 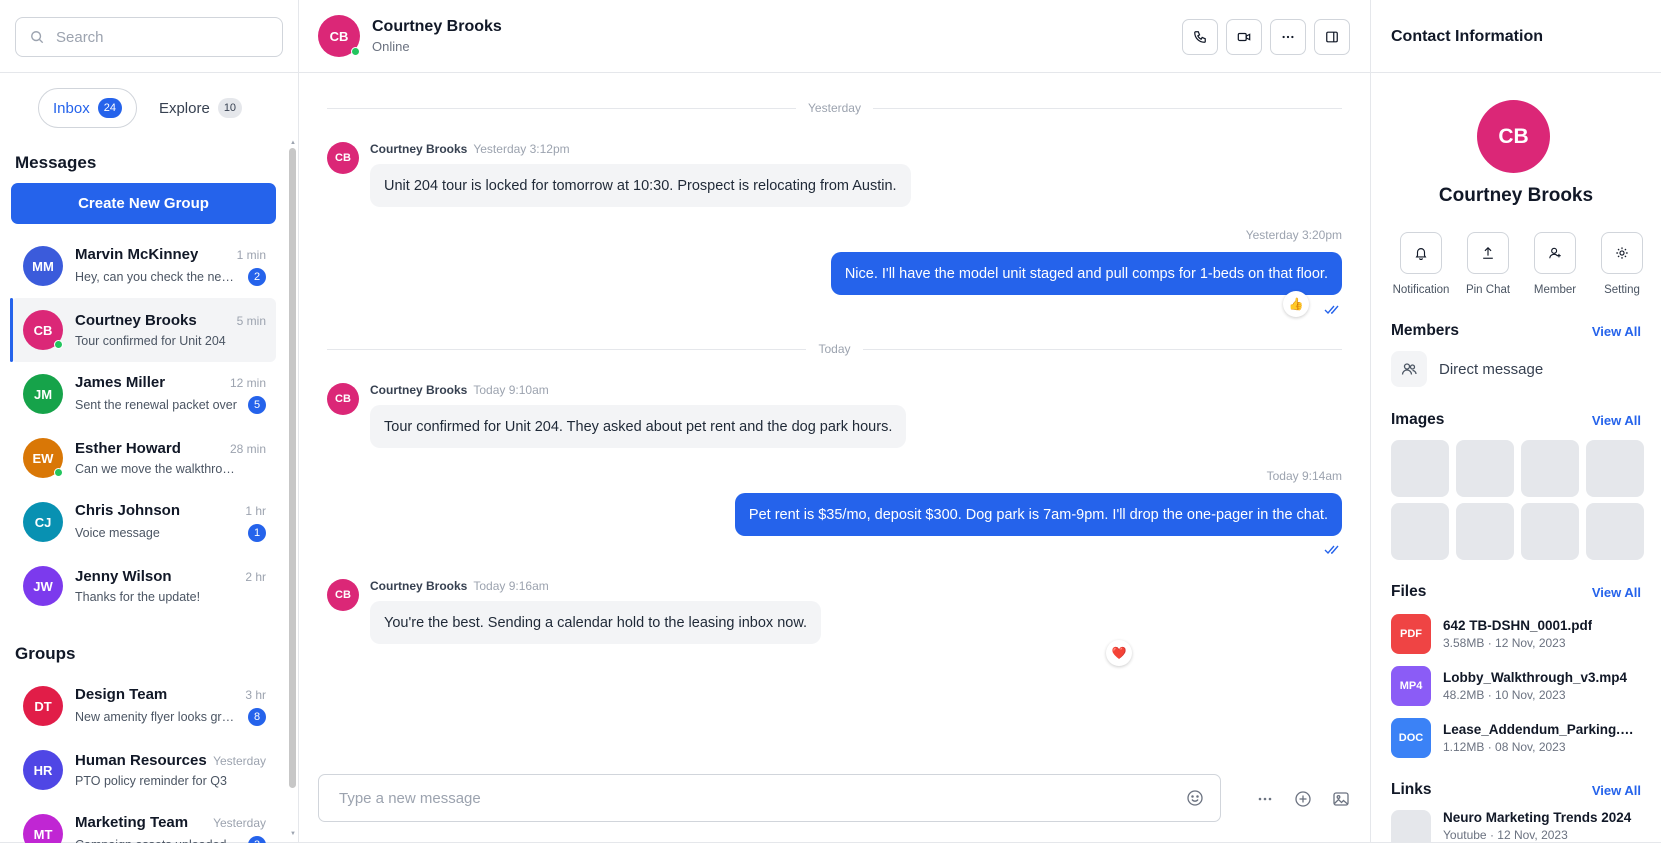 What do you see at coordinates (156, 717) in the screenshot?
I see `conversation-preview: New amenity flyer looks great` at bounding box center [156, 717].